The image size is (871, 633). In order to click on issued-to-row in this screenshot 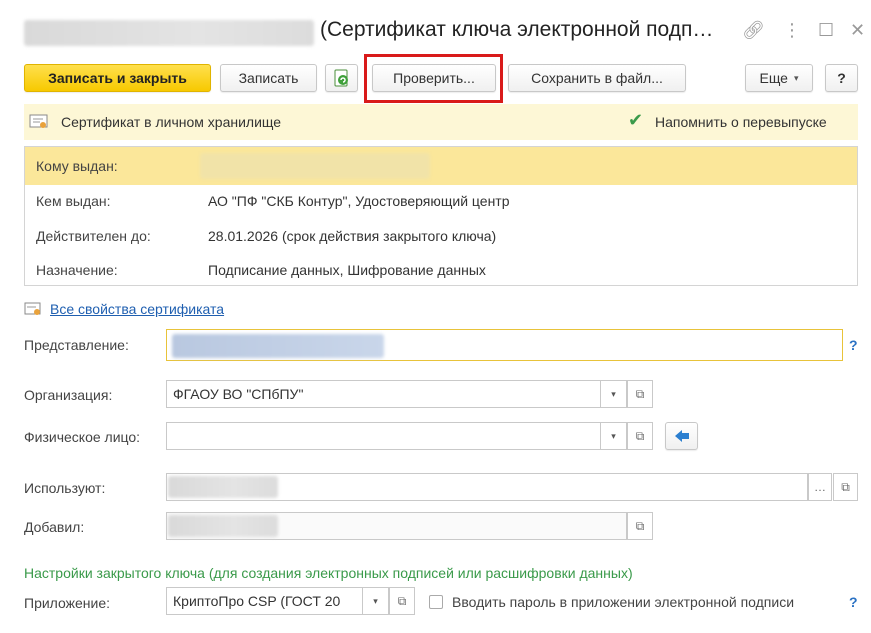, I will do `click(441, 166)`.